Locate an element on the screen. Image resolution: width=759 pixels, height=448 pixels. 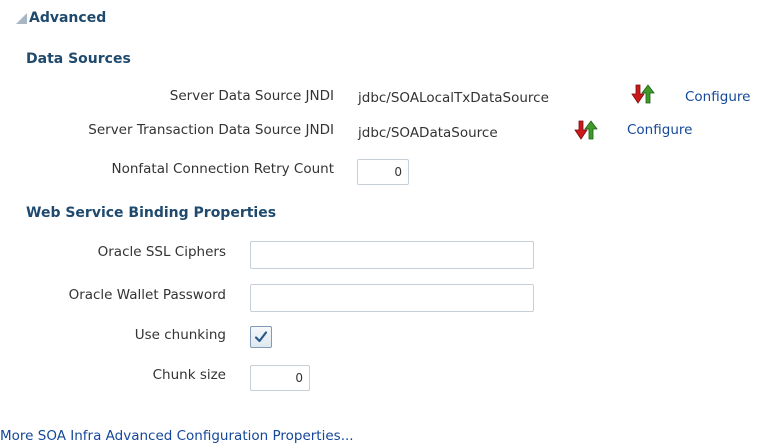
advanced-disclosure: Advanced is located at coordinates (60, 18).